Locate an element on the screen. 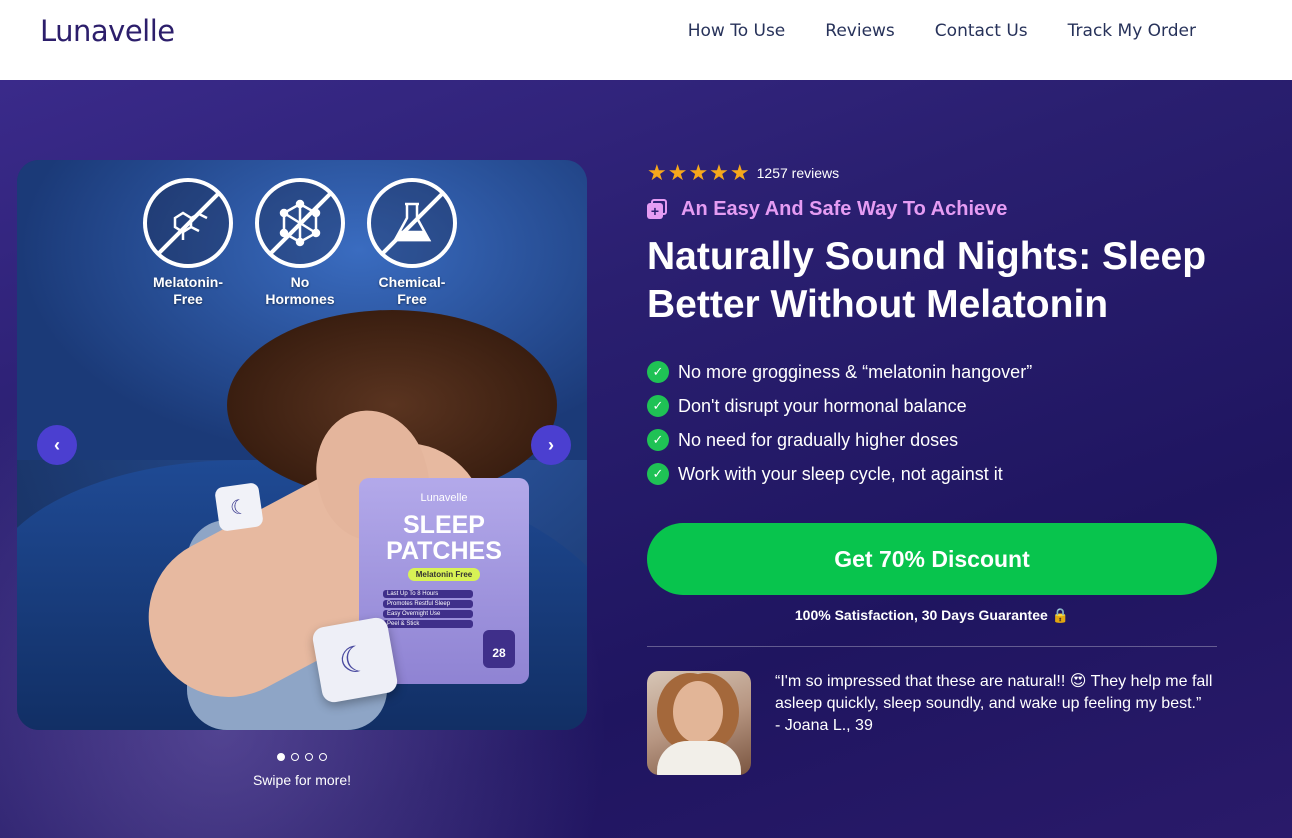 This screenshot has width=1292, height=838. hexagon-network-icon is located at coordinates (300, 223).